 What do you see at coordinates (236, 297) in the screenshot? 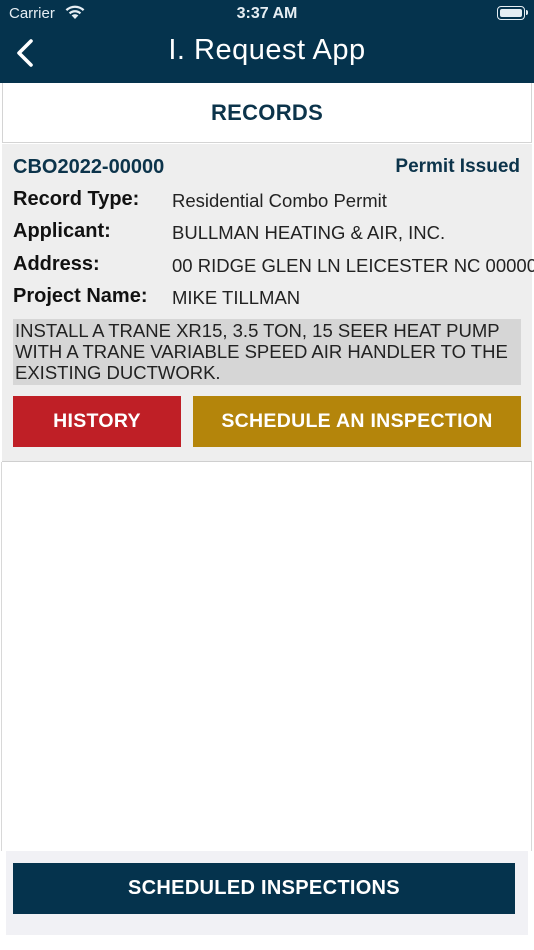
I see `project-name-value: MIKE TILLMAN` at bounding box center [236, 297].